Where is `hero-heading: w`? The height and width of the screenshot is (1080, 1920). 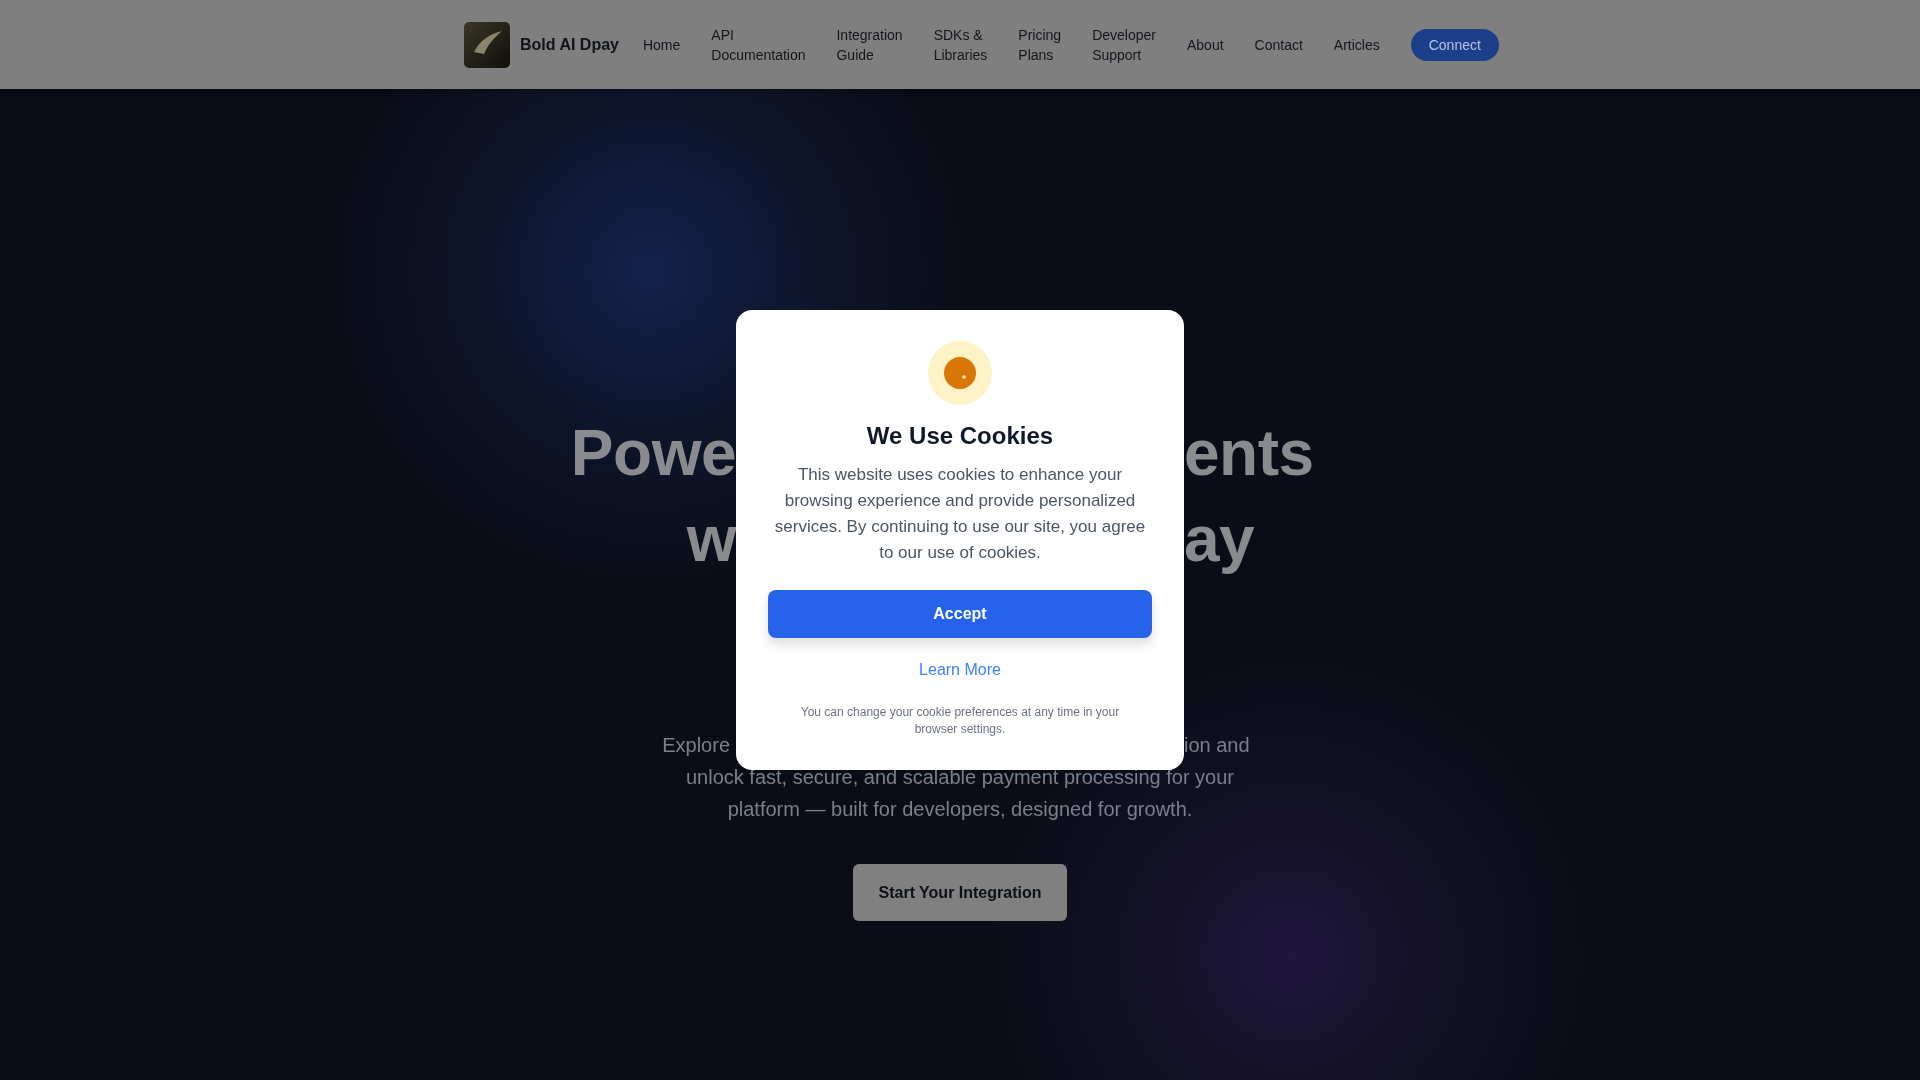 hero-heading: w is located at coordinates (711, 539).